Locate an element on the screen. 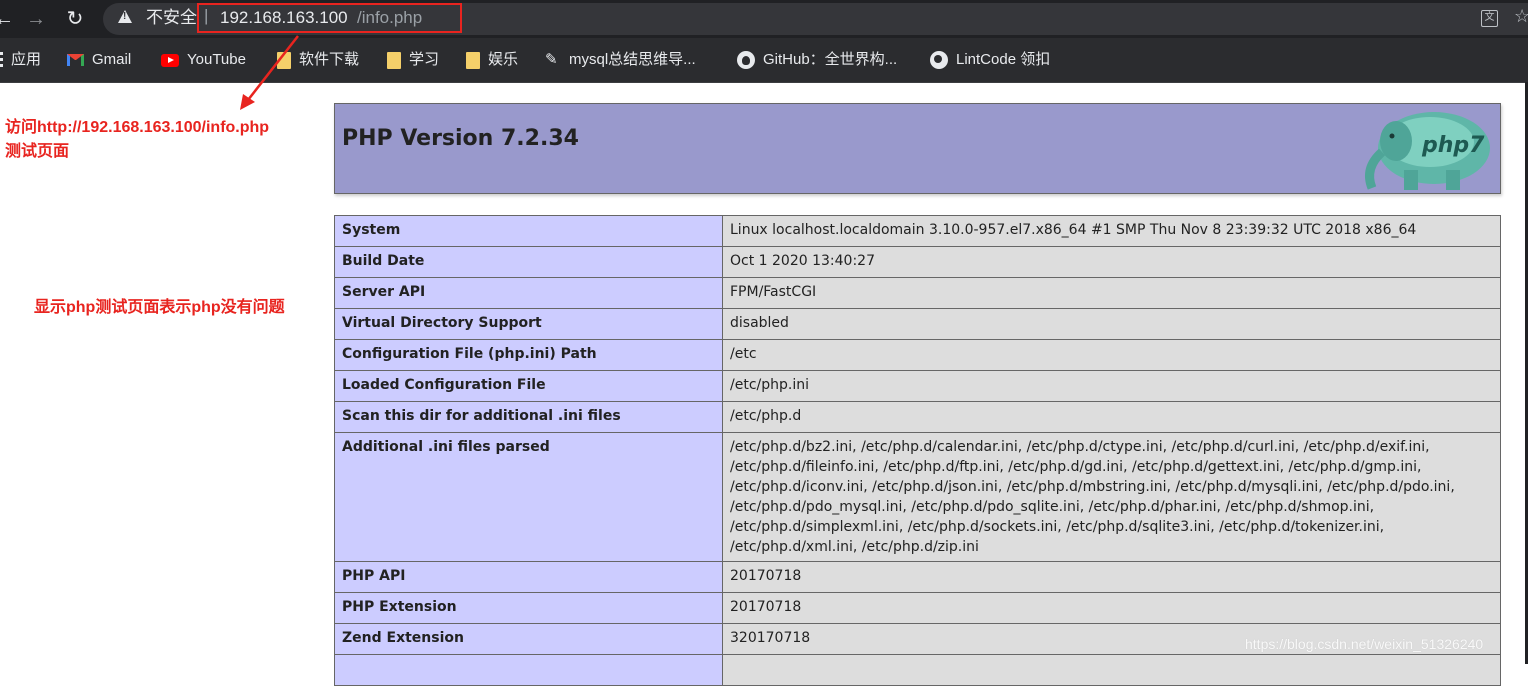 This screenshot has width=1528, height=686. row-key: PHP API is located at coordinates (528, 577).